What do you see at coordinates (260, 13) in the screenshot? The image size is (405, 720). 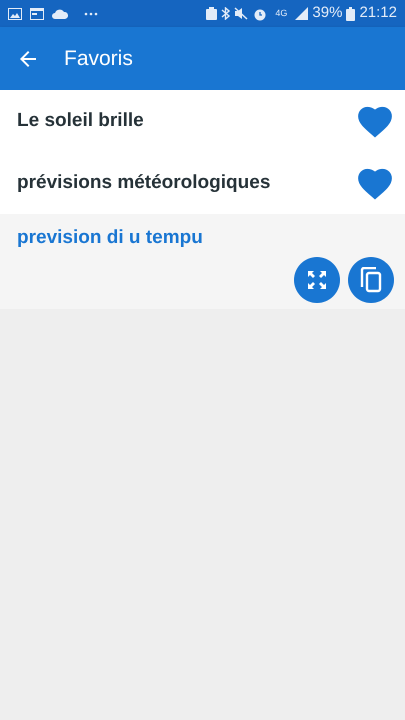 I see `alarm-icon` at bounding box center [260, 13].